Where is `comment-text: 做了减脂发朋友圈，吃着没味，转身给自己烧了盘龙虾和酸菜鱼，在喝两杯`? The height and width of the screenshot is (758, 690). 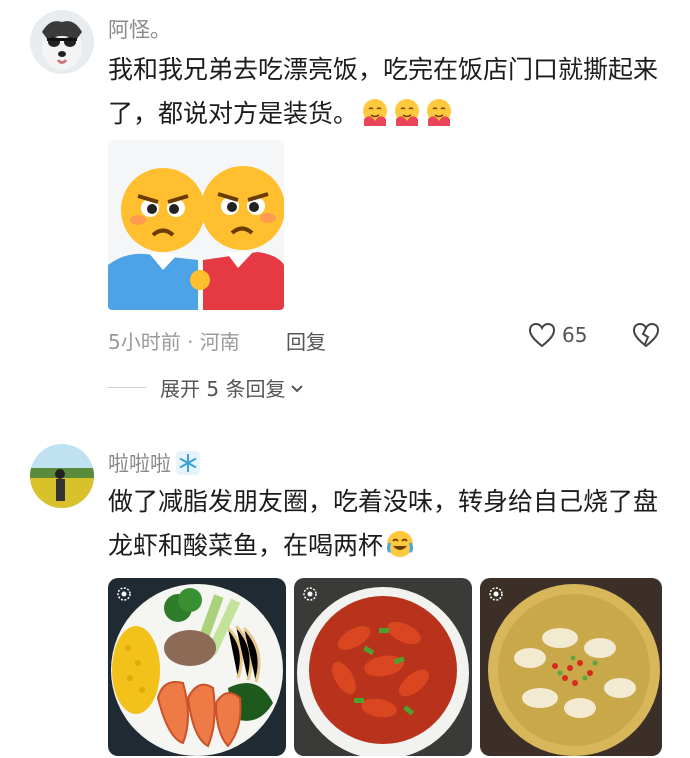 comment-text: 做了减脂发朋友圈，吃着没味，转身给自己烧了盘龙虾和酸菜鱼，在喝两杯 is located at coordinates (388, 524).